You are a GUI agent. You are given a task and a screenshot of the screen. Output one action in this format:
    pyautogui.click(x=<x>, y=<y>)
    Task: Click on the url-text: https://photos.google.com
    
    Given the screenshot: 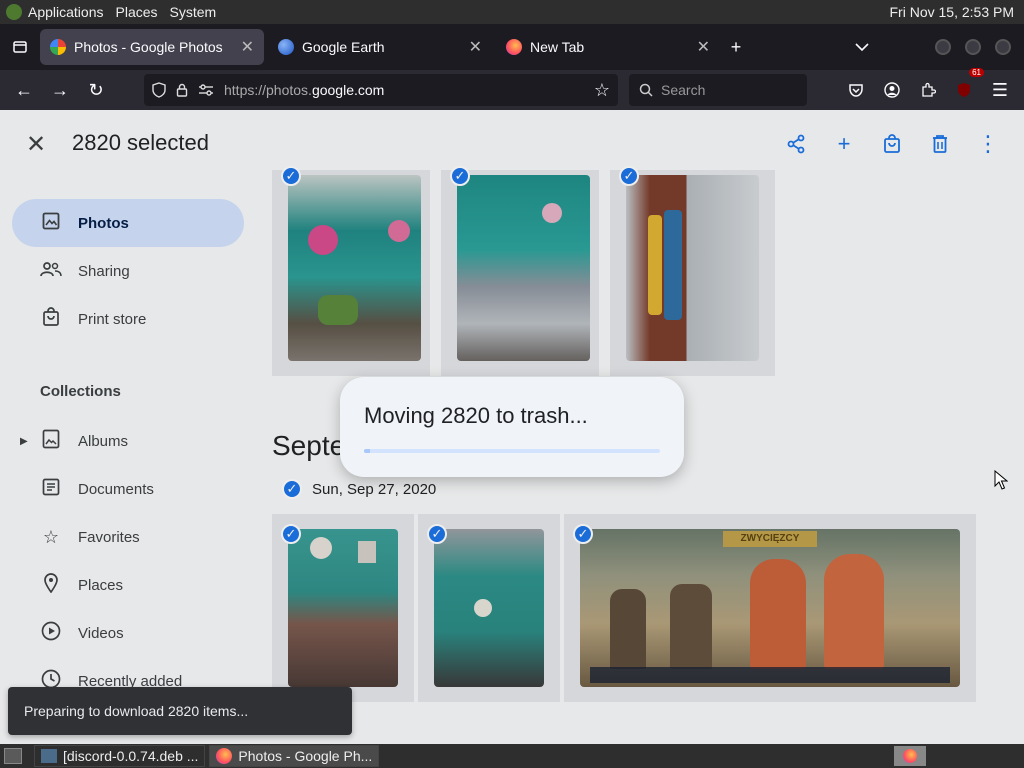 What is the action you would take?
    pyautogui.click(x=404, y=90)
    